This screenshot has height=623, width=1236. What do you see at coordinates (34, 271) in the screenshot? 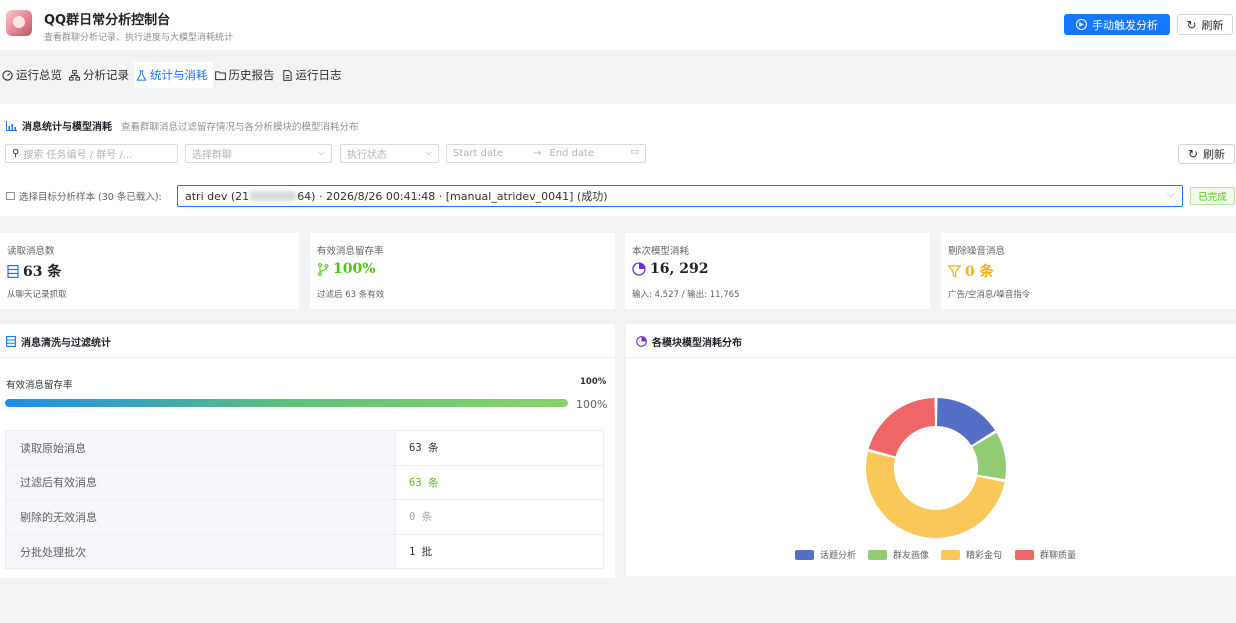
I see `metric-value: 63 条` at bounding box center [34, 271].